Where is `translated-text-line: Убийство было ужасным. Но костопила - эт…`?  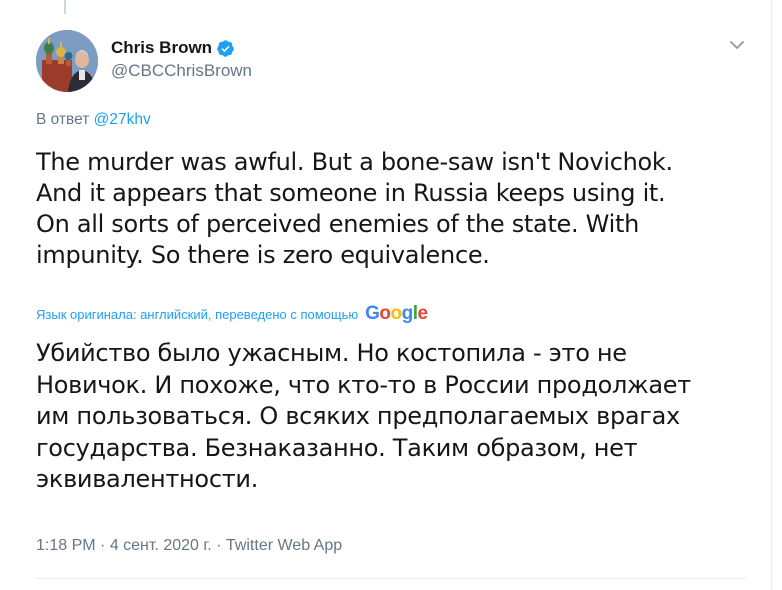 translated-text-line: Убийство было ужасным. Но костопила - эт… is located at coordinates (331, 353).